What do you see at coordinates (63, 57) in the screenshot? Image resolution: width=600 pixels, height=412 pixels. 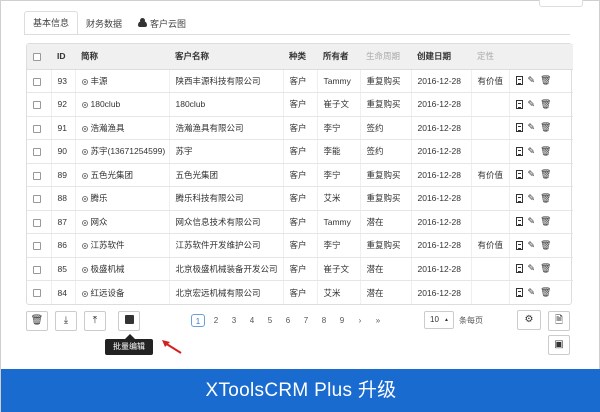 I see `col-id: ID` at bounding box center [63, 57].